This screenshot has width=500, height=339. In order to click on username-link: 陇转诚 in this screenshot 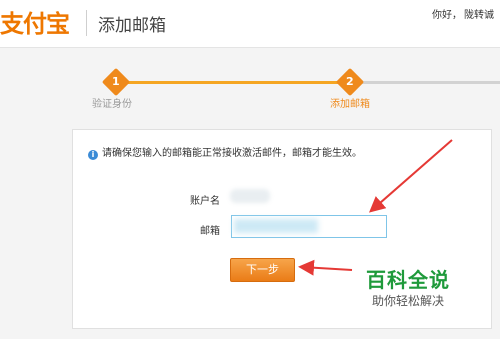, I will do `click(479, 15)`.